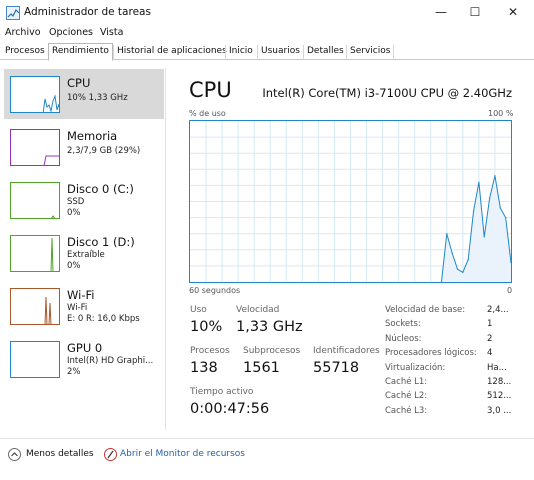 The image size is (534, 480). What do you see at coordinates (87, 12) in the screenshot?
I see `window-title: Administrador de tareas` at bounding box center [87, 12].